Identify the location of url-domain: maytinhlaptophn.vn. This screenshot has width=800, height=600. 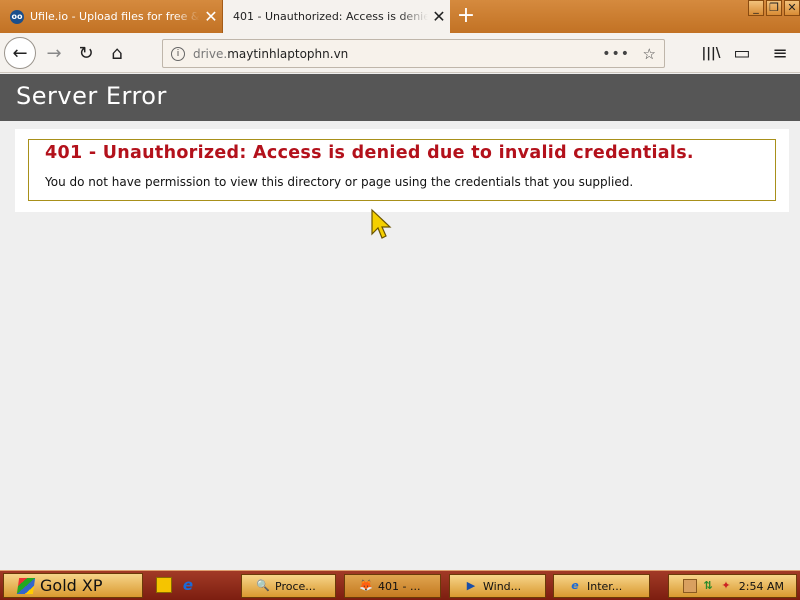
(288, 53).